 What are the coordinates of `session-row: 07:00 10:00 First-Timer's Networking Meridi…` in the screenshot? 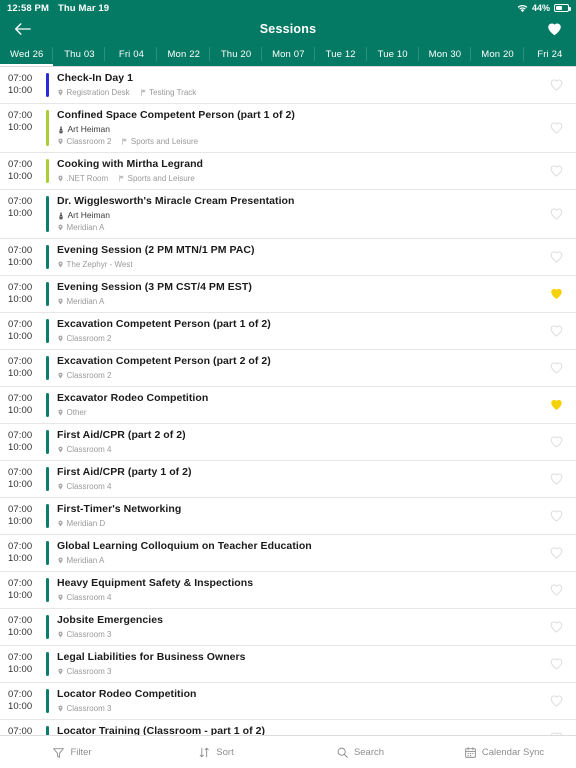 It's located at (288, 516).